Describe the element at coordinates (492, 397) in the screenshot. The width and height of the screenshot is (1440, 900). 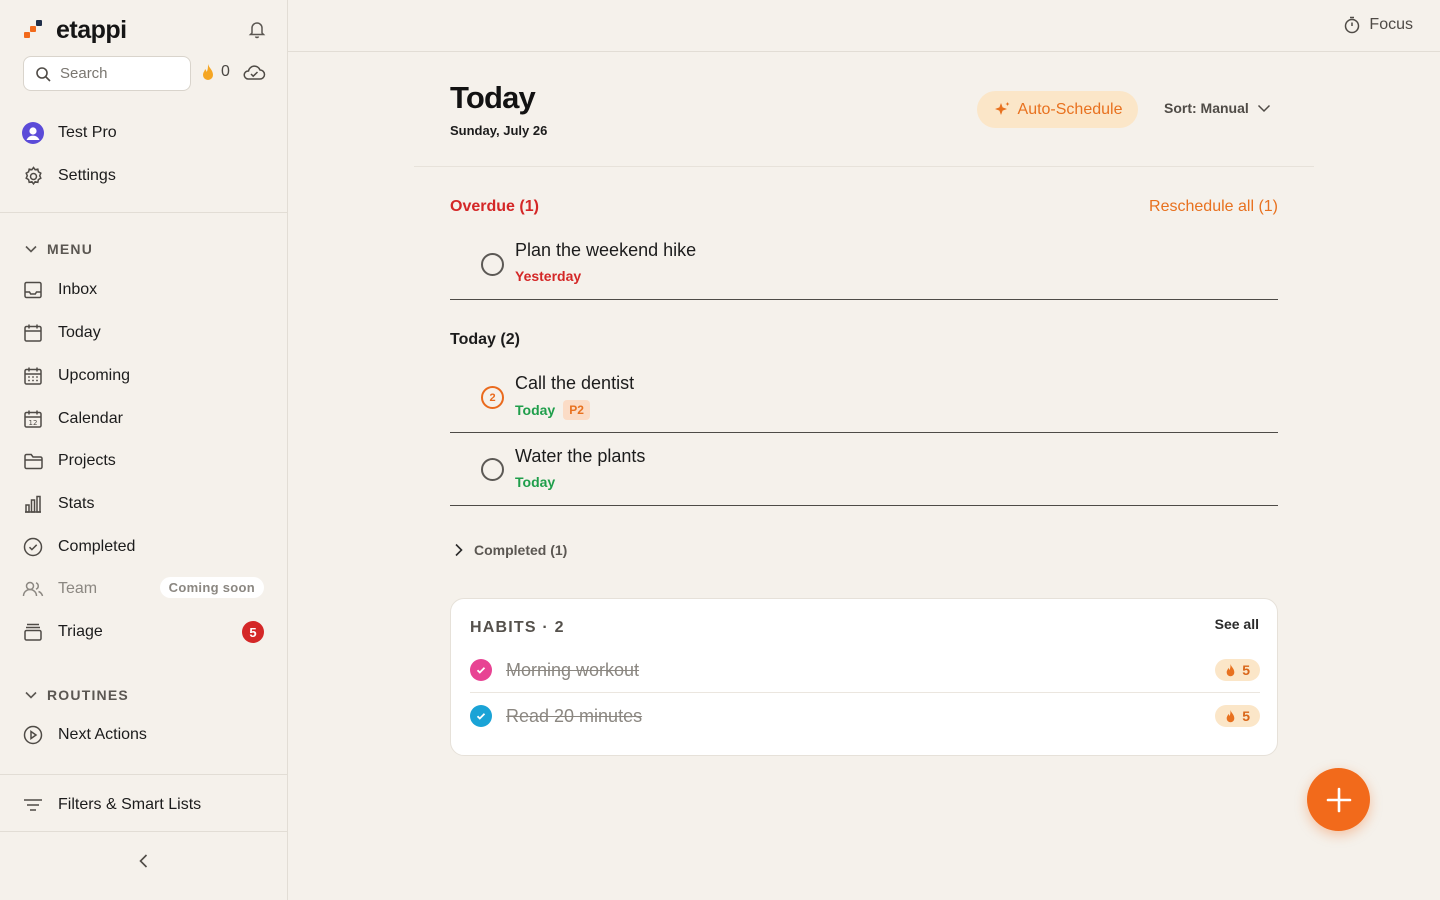
I see `task-checkbox-priority: 2` at that location.